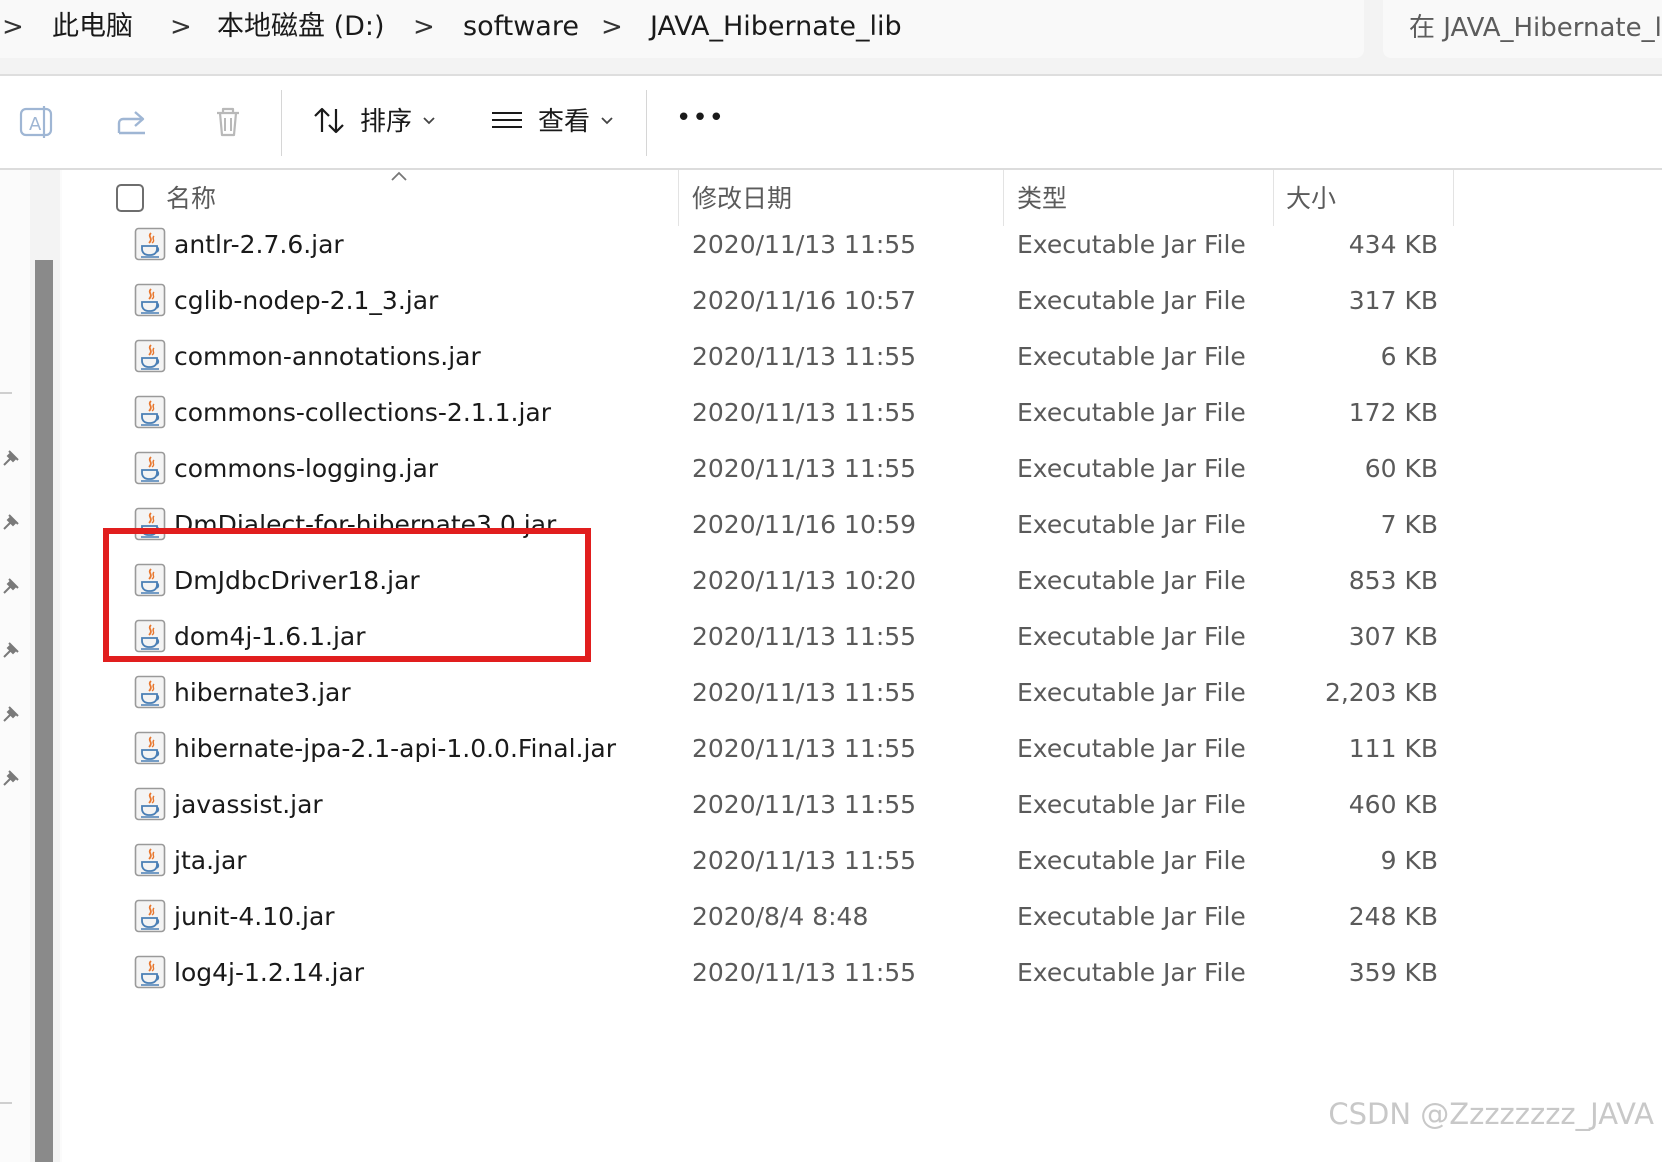  Describe the element at coordinates (327, 357) in the screenshot. I see `file-name: common-annotations.jar` at that location.